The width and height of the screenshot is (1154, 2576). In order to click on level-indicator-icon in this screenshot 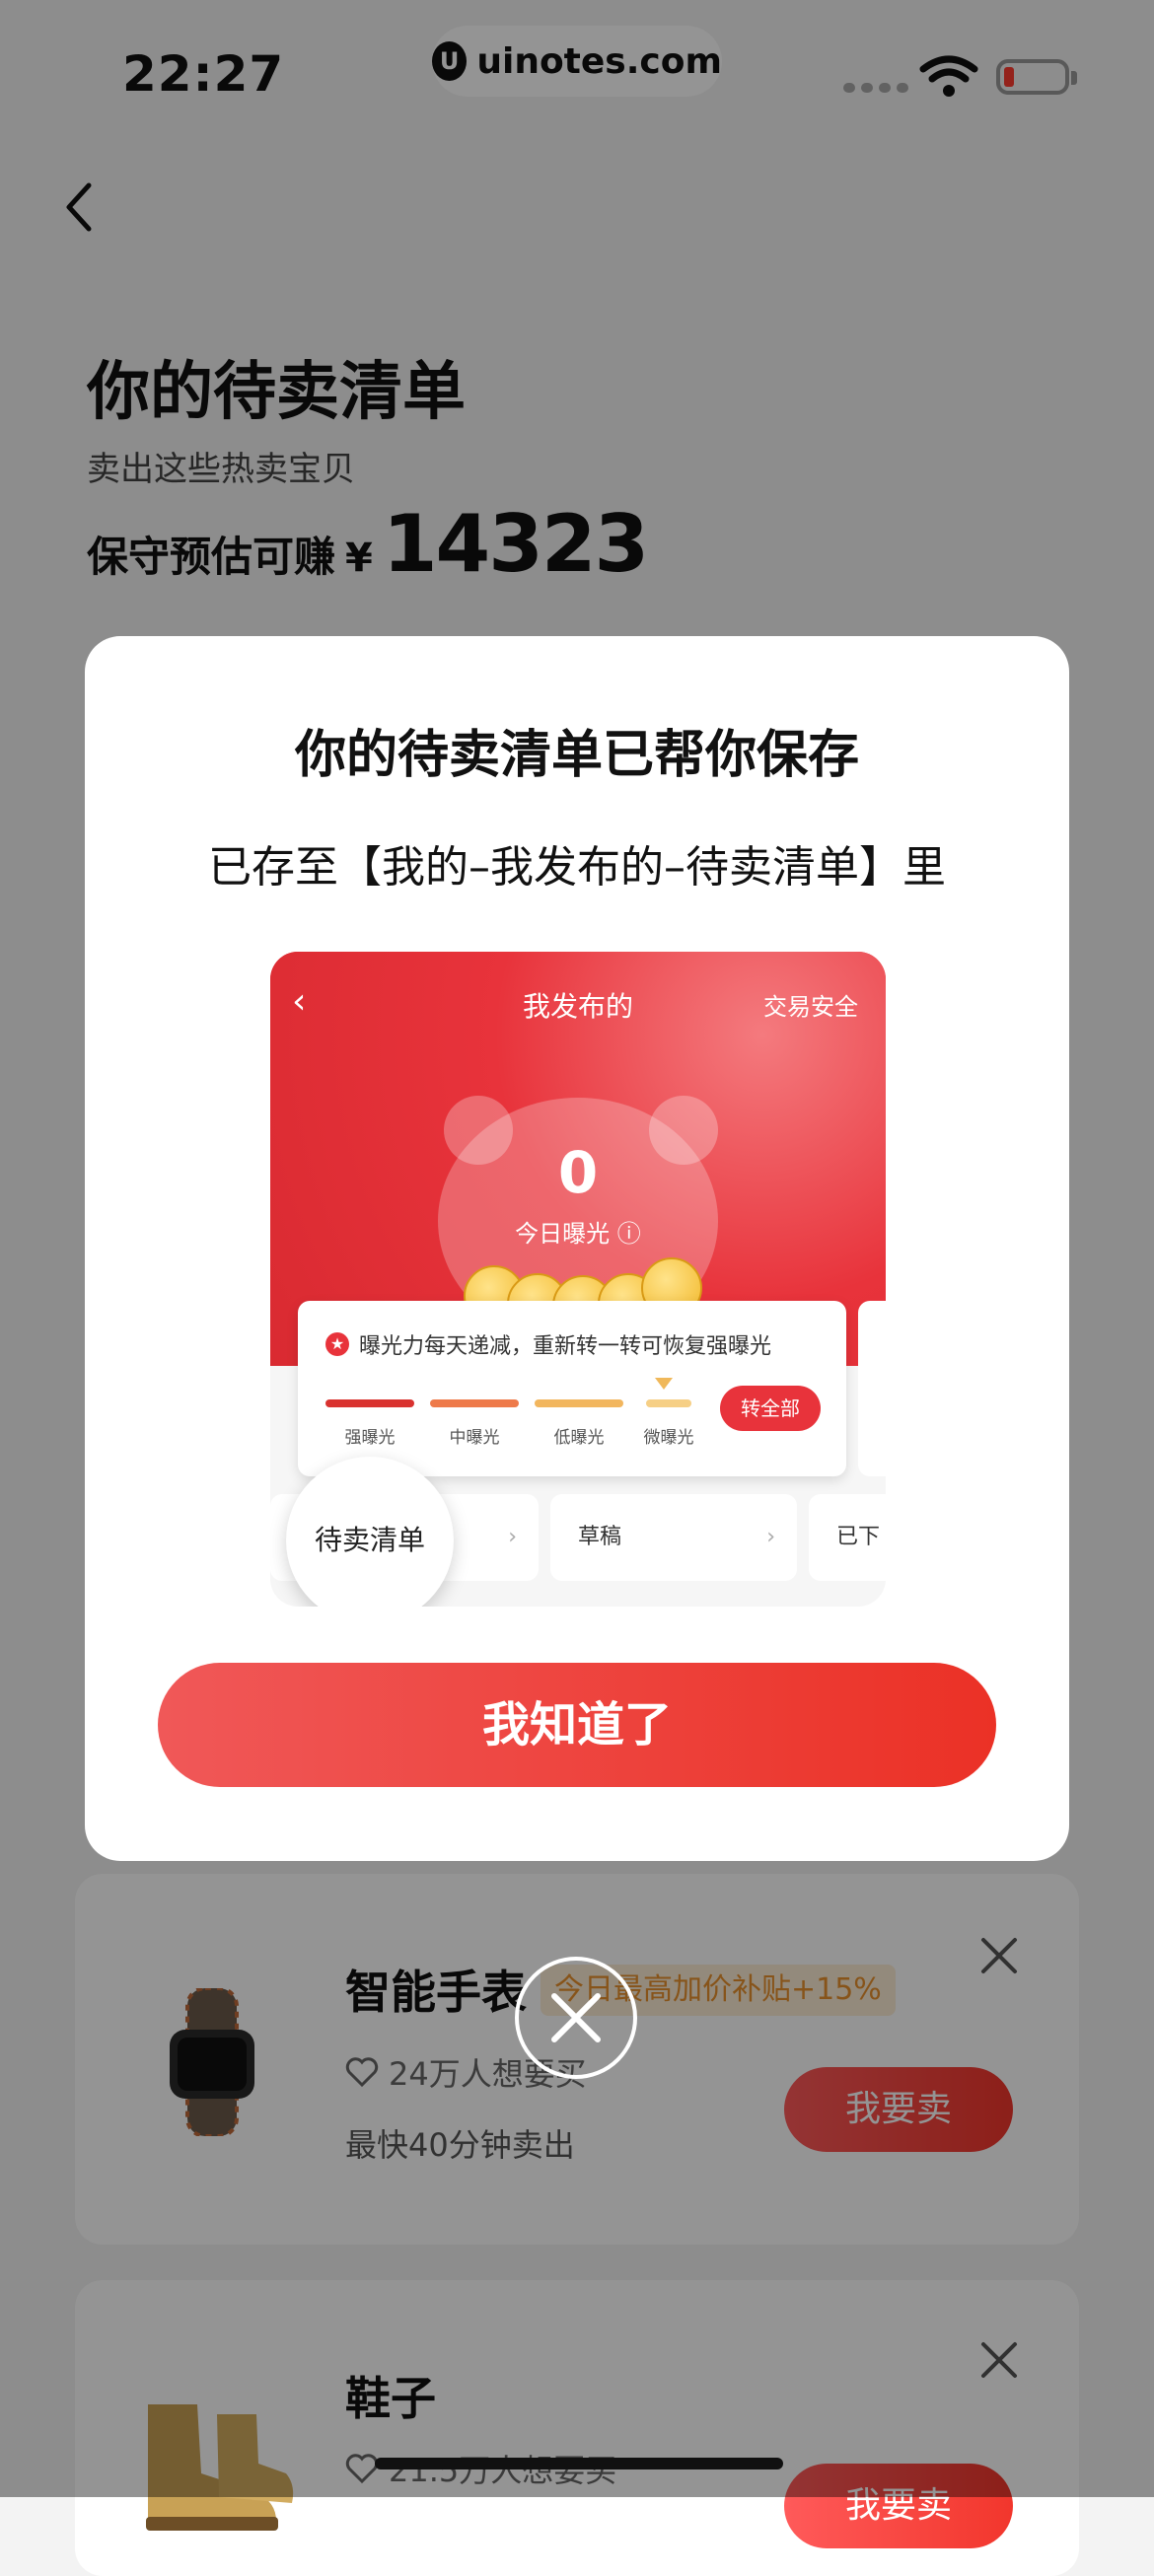, I will do `click(664, 1384)`.